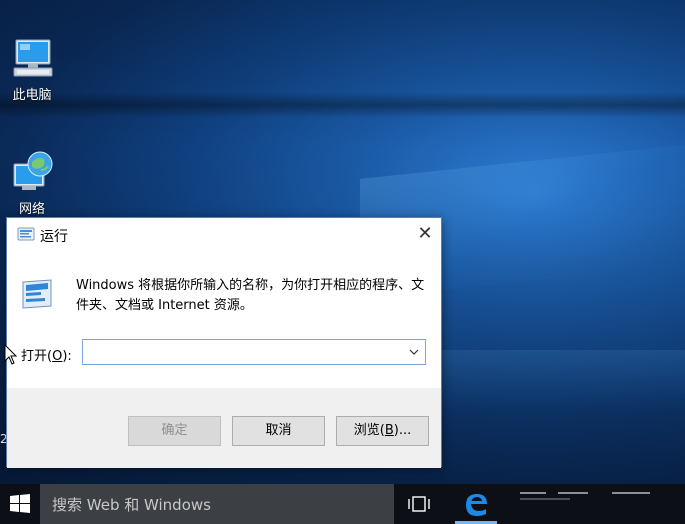  Describe the element at coordinates (31, 209) in the screenshot. I see `desktop-icon-label: 网络` at that location.